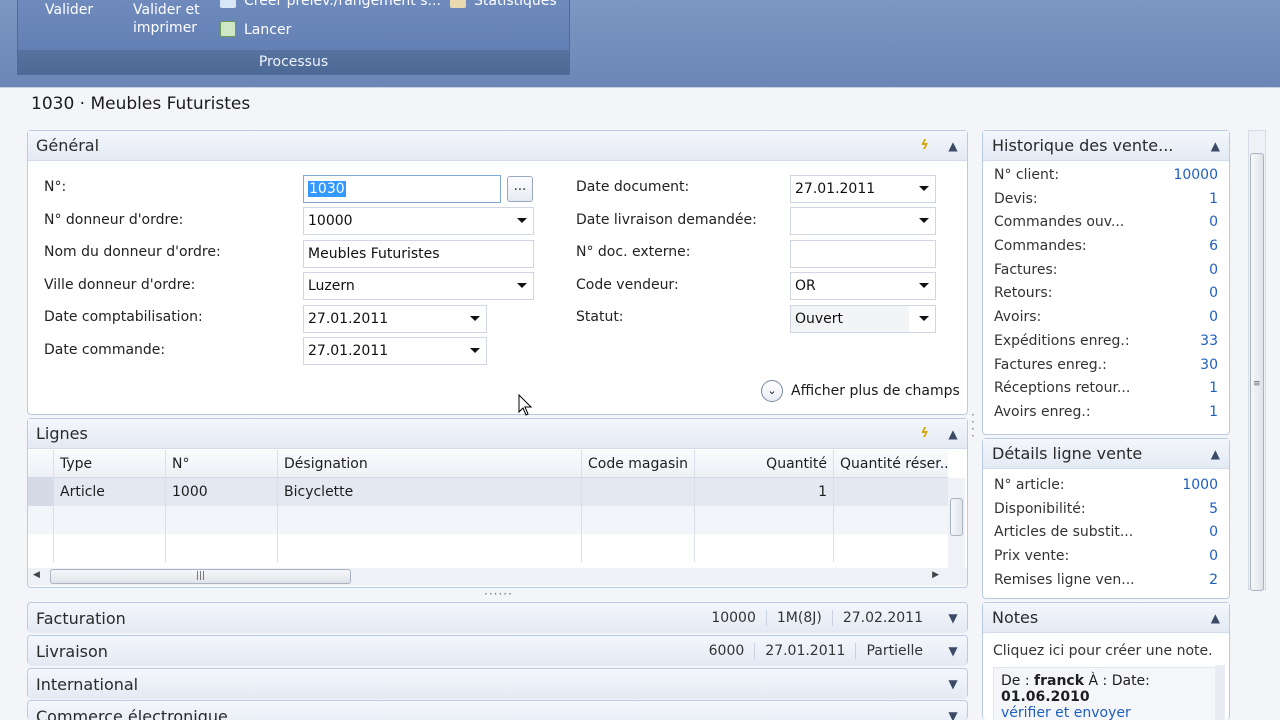 This screenshot has width=1280, height=720. Describe the element at coordinates (166, 19) in the screenshot. I see `valider-imprimer-button: Valider et imprimer` at that location.